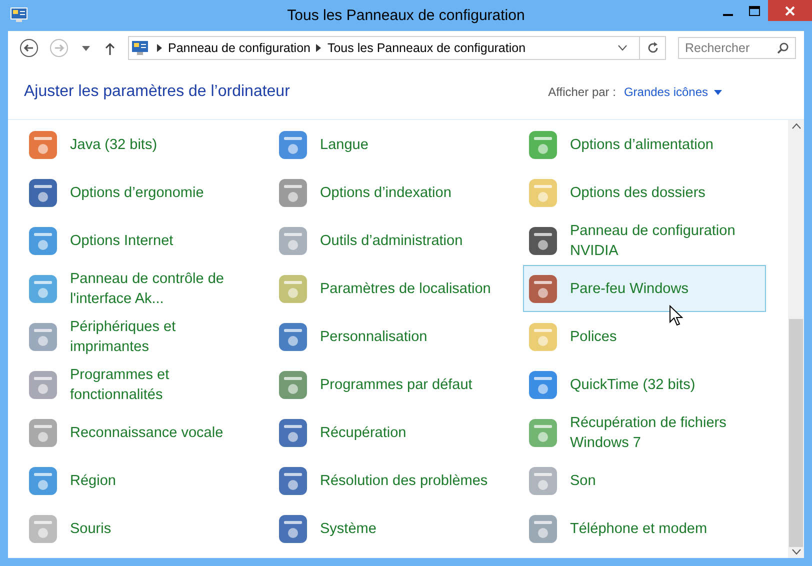 Image resolution: width=812 pixels, height=566 pixels. What do you see at coordinates (754, 11) in the screenshot?
I see `maximize-icon` at bounding box center [754, 11].